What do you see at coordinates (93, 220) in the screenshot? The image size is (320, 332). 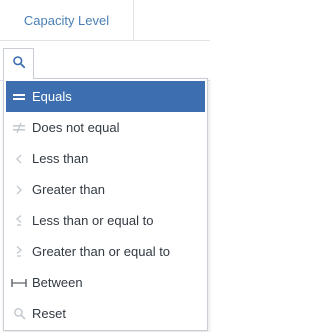 I see `menu-item-label: Less than or equal to` at bounding box center [93, 220].